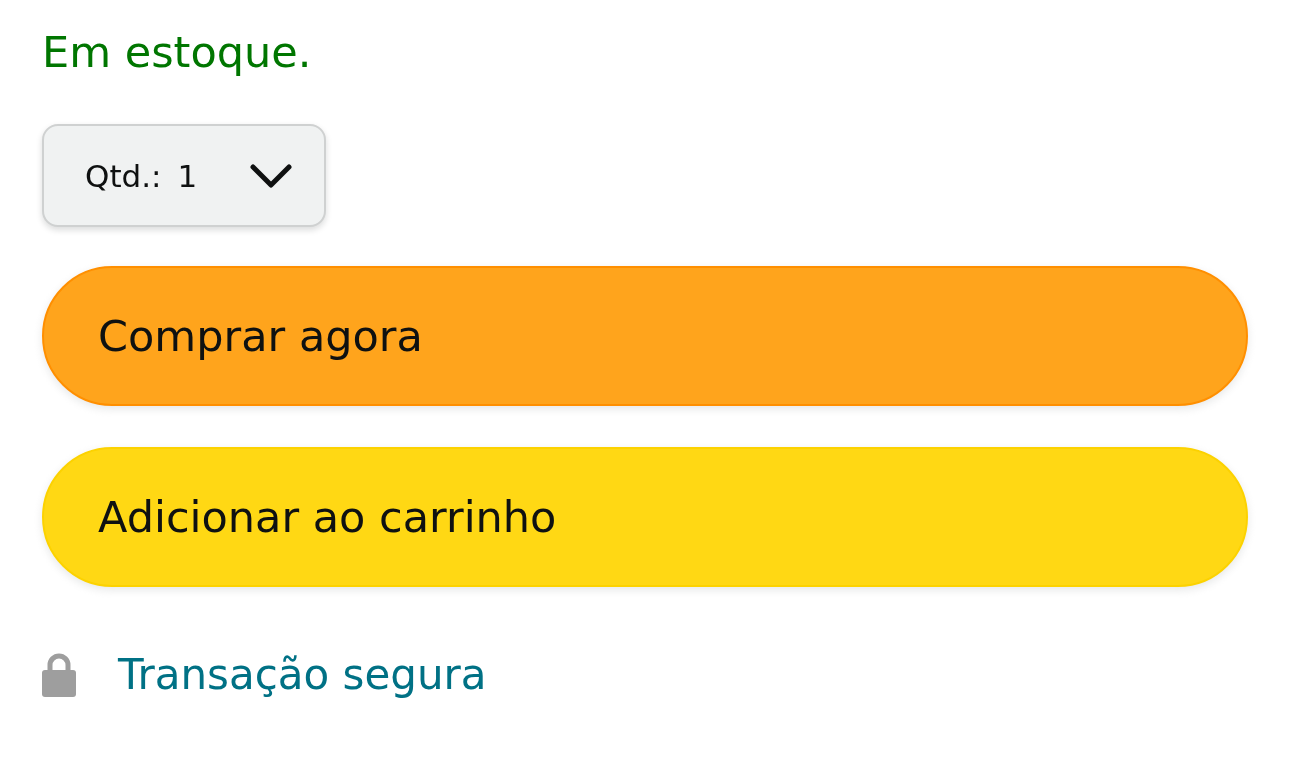  I want to click on chevron-down-icon, so click(271, 175).